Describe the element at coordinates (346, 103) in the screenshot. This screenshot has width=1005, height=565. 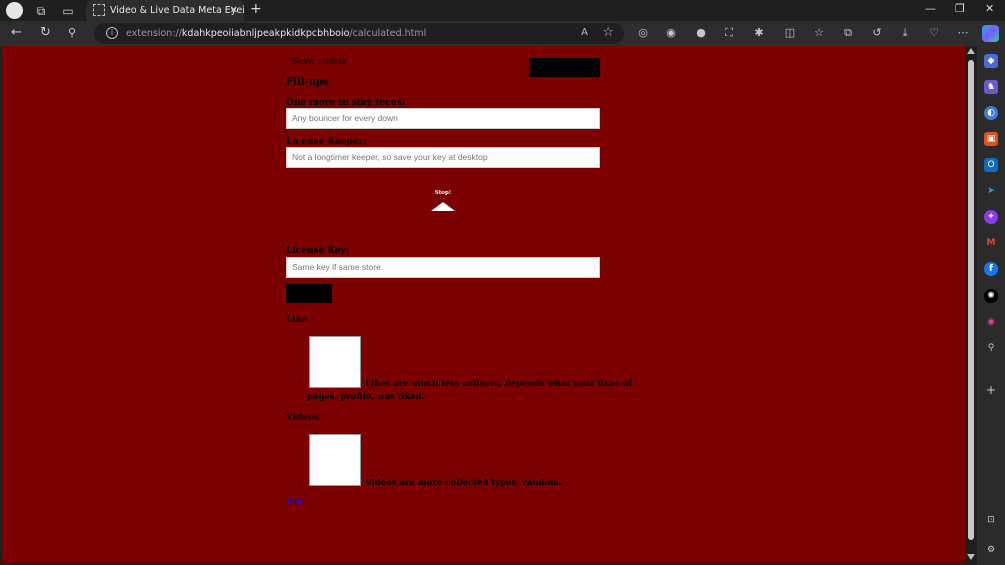
I see `field1-label: One more to stay focus:` at that location.